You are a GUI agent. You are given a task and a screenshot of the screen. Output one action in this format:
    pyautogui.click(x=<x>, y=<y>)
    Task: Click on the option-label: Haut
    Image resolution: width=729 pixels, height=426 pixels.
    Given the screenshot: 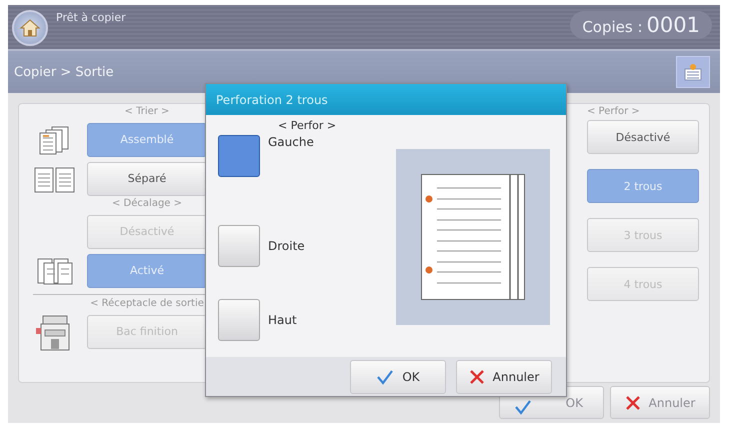 What is the action you would take?
    pyautogui.click(x=282, y=320)
    